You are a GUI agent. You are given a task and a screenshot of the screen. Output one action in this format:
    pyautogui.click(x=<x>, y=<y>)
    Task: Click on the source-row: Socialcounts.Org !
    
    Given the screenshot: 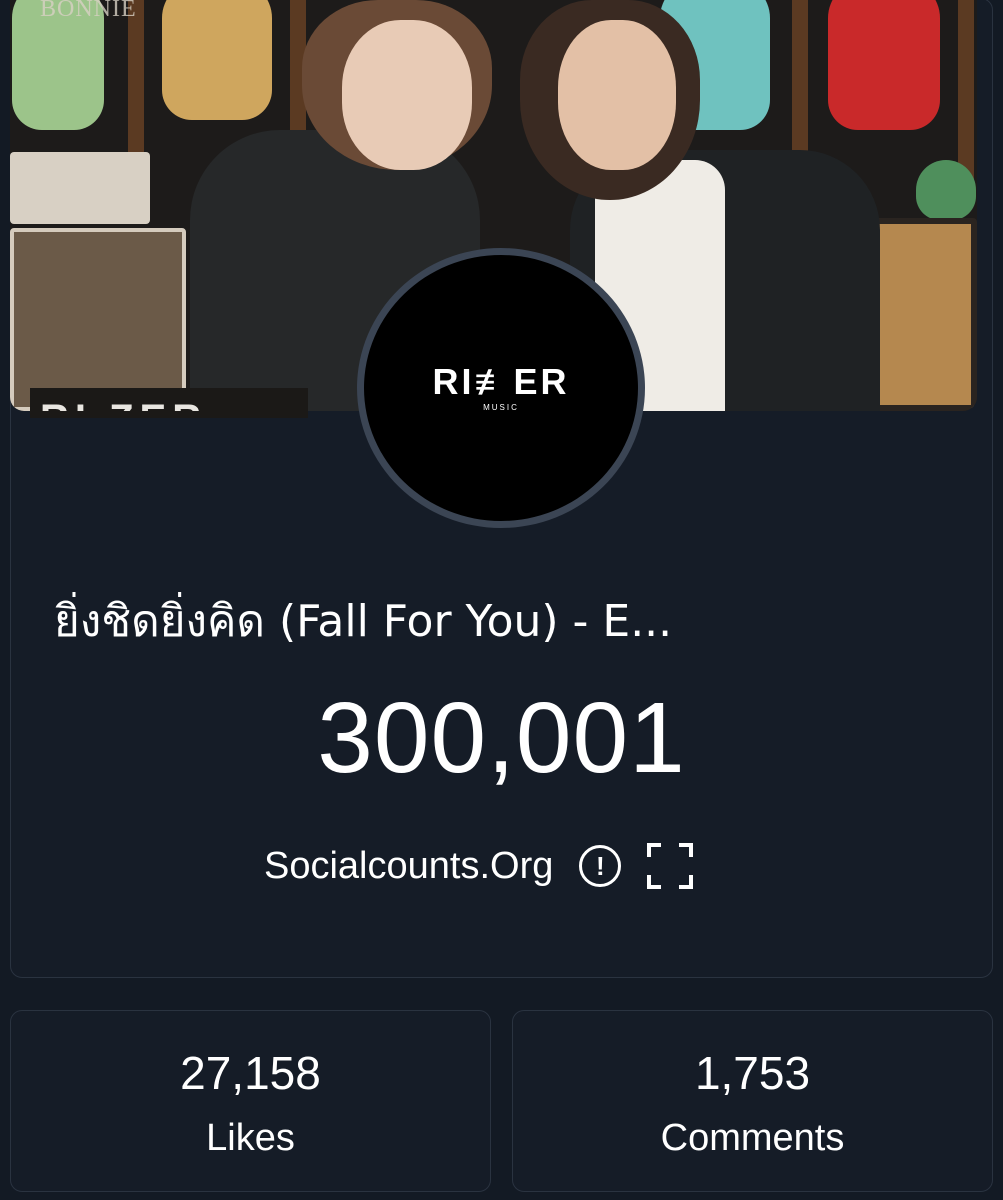 What is the action you would take?
    pyautogui.click(x=479, y=866)
    